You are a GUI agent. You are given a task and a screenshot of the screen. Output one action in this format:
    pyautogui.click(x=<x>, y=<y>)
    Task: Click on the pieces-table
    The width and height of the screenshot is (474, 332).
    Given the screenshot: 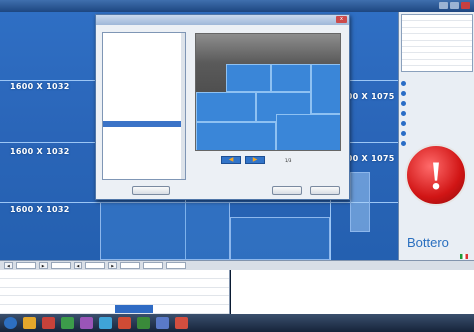 What is the action you would take?
    pyautogui.click(x=115, y=292)
    